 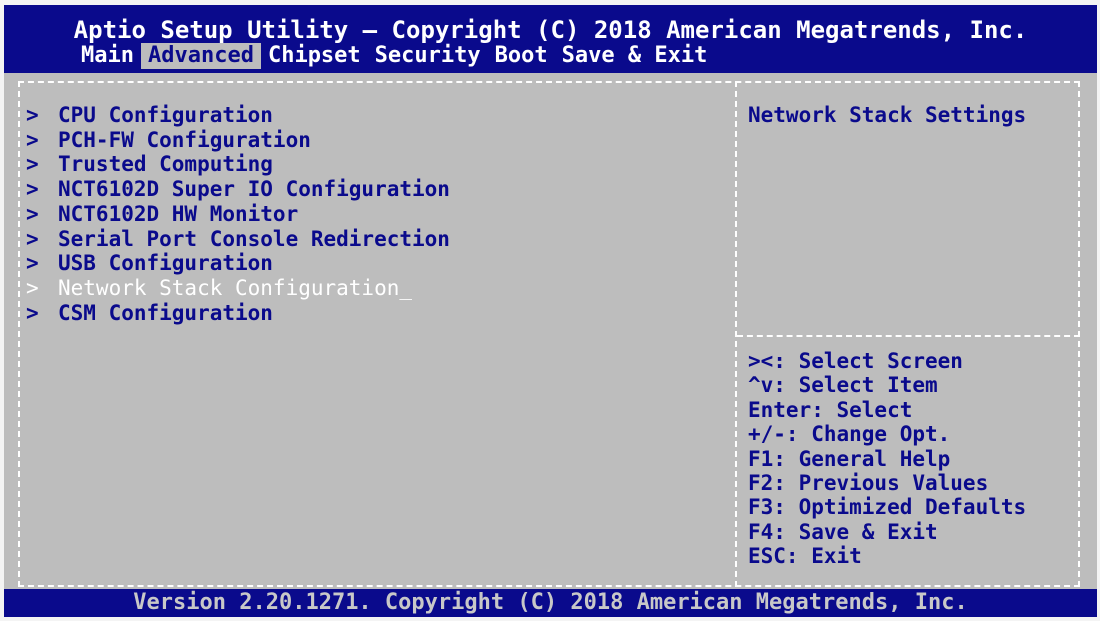 What do you see at coordinates (178, 213) in the screenshot?
I see `menu-item-label: NCT6102D HW Monitor` at bounding box center [178, 213].